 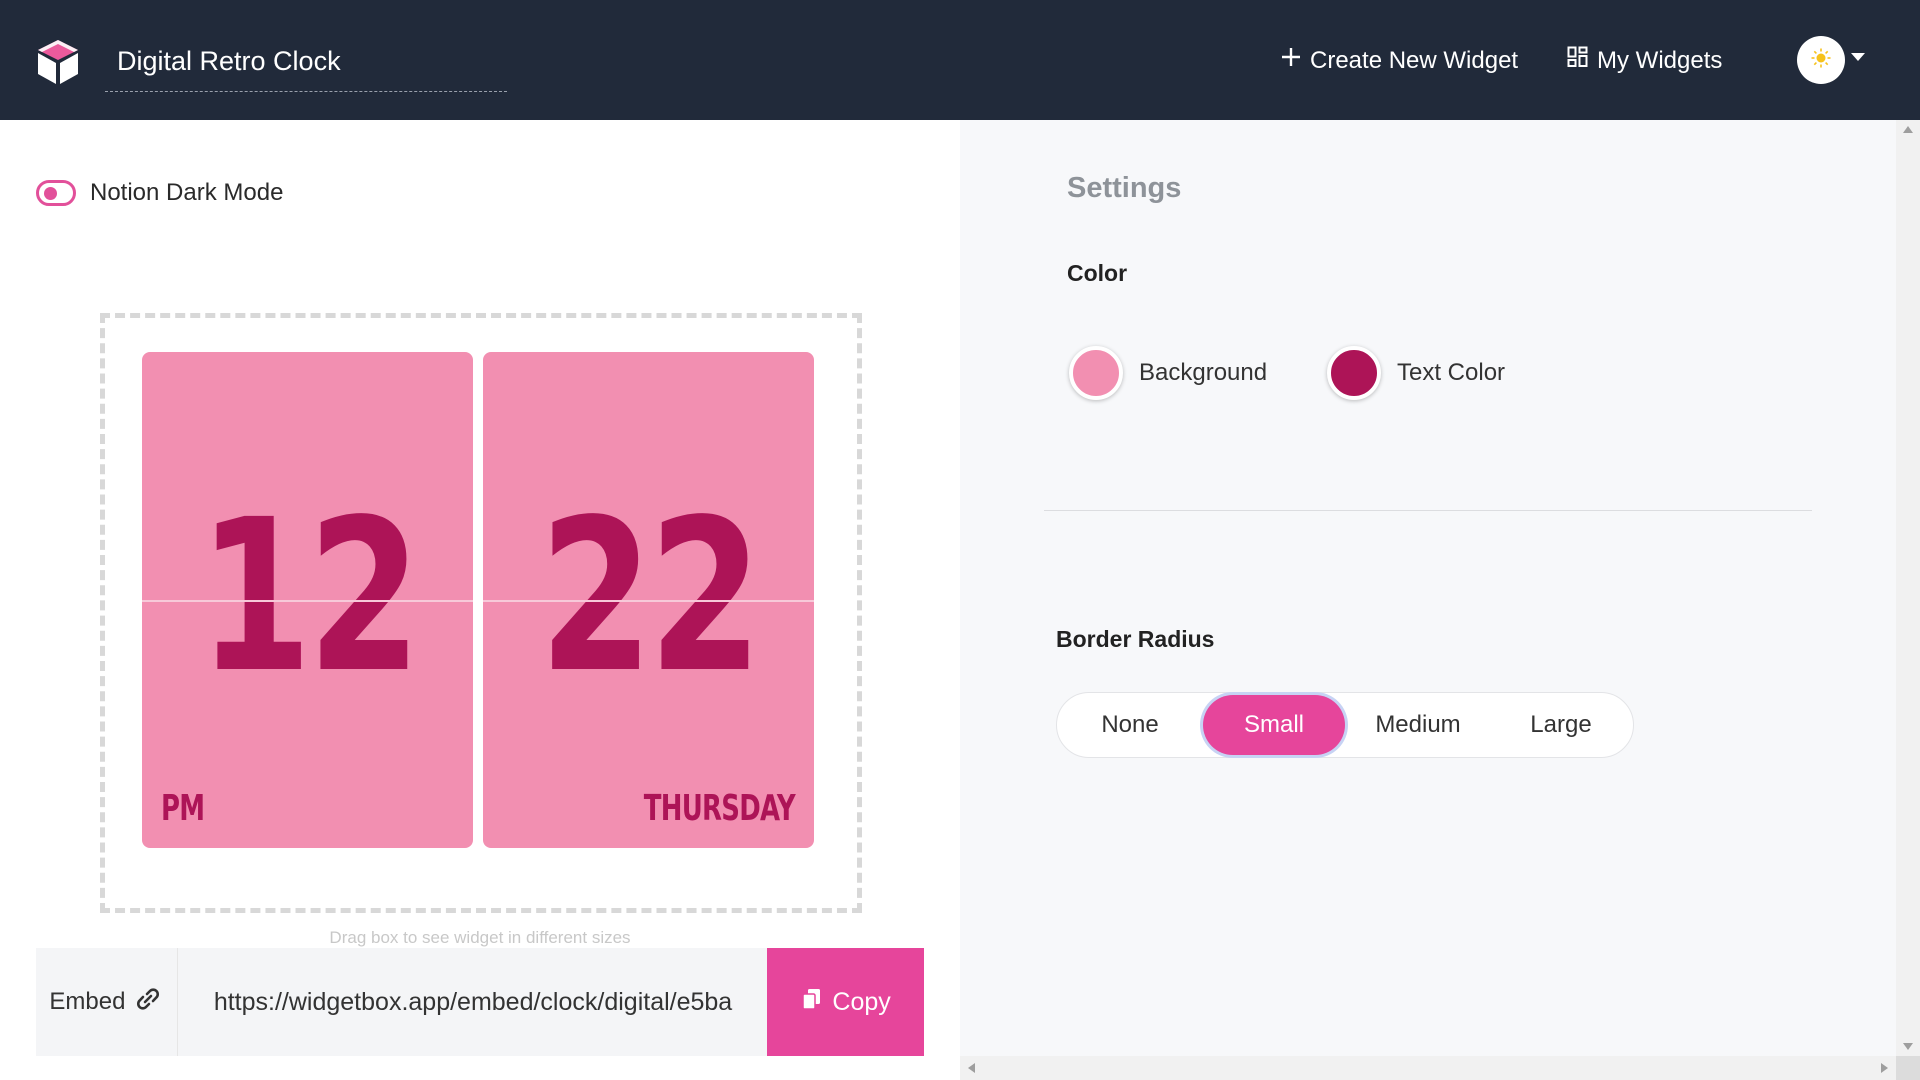 I want to click on border-radius-selector: None Small Medium Large, so click(x=1345, y=725).